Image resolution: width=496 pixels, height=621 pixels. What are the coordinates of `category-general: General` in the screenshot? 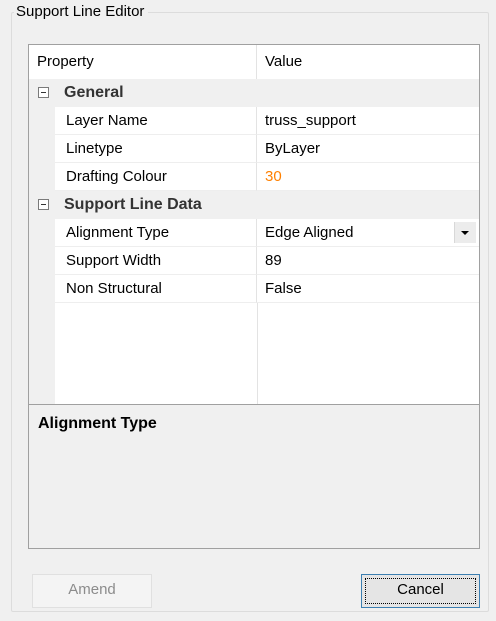 It's located at (254, 93).